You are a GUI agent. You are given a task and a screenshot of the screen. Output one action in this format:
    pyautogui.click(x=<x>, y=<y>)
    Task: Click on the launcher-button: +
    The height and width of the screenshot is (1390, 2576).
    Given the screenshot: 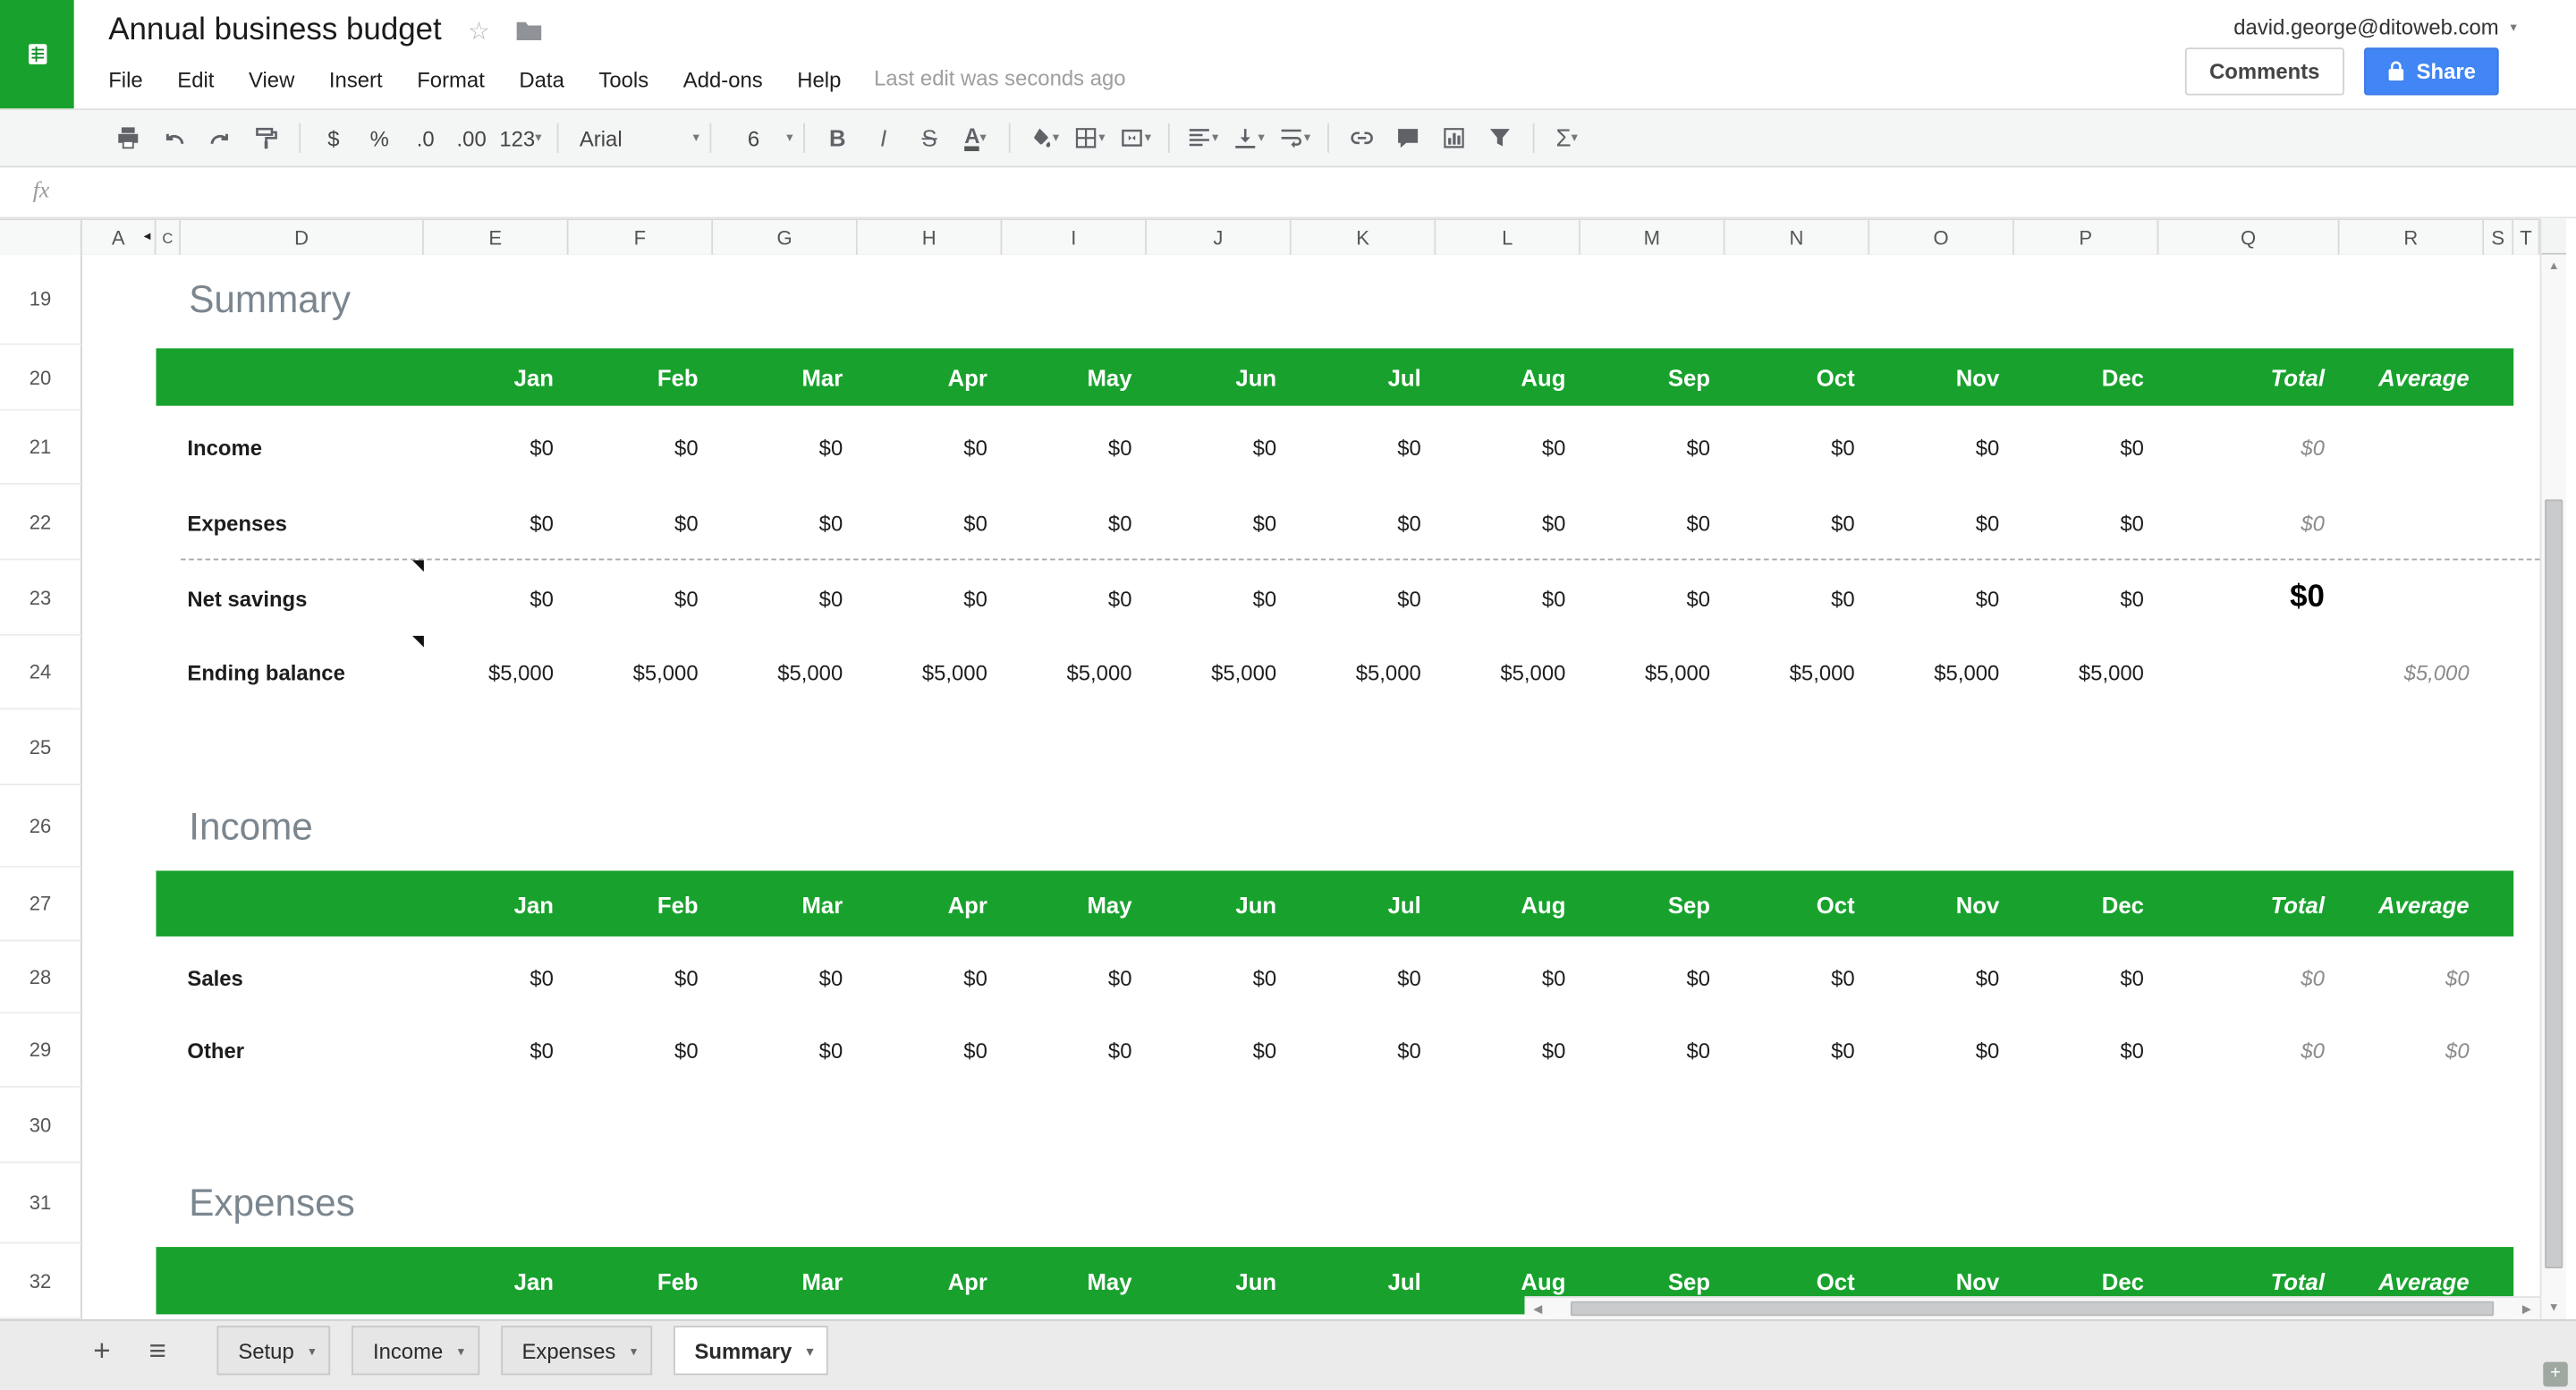 What is the action you would take?
    pyautogui.click(x=2555, y=1374)
    